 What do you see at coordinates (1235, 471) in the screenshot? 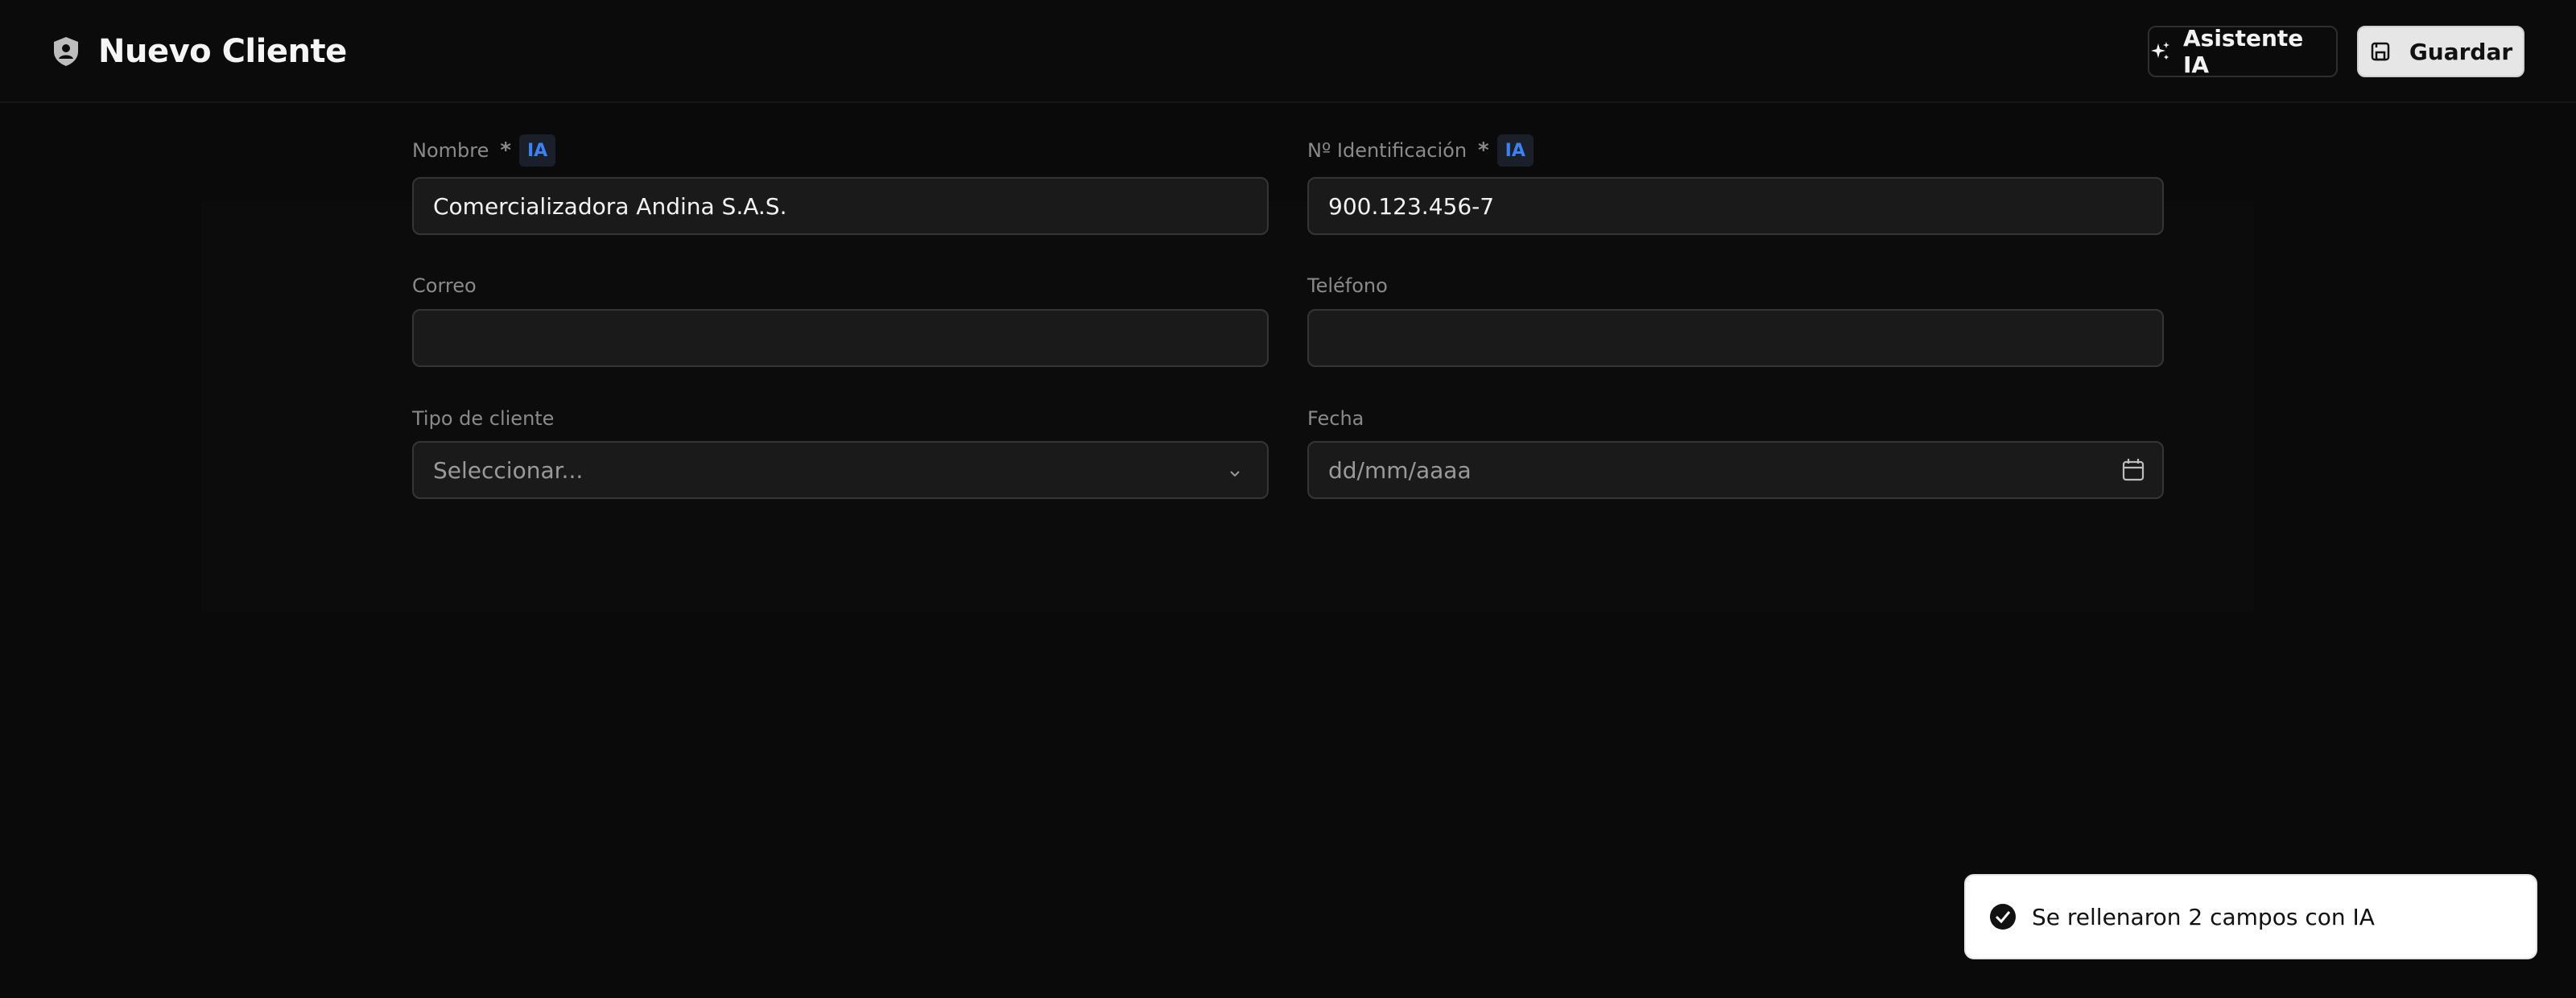
I see `chevron-down-icon` at bounding box center [1235, 471].